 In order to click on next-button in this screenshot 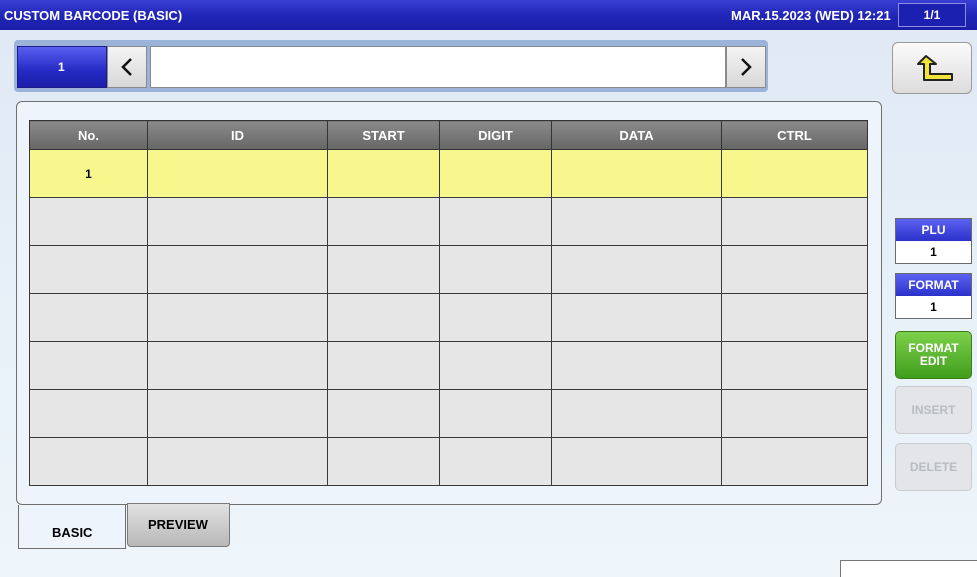, I will do `click(746, 67)`.